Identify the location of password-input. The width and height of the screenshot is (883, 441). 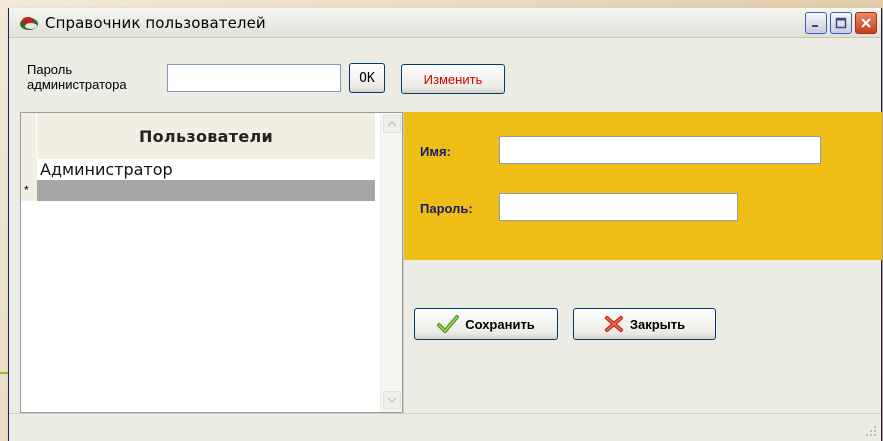
(618, 207).